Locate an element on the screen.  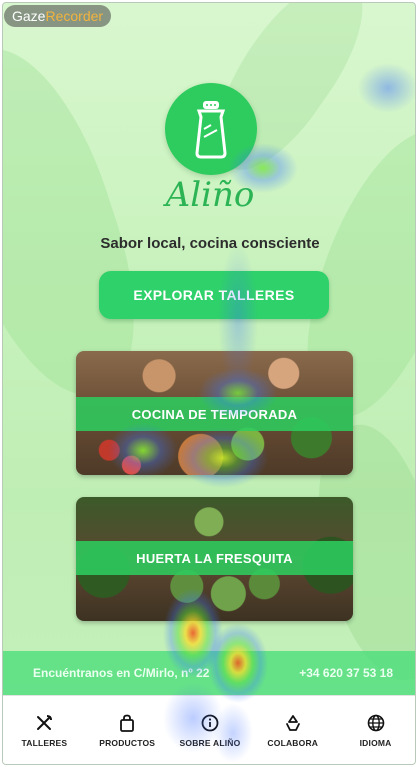
logo-badge is located at coordinates (211, 129).